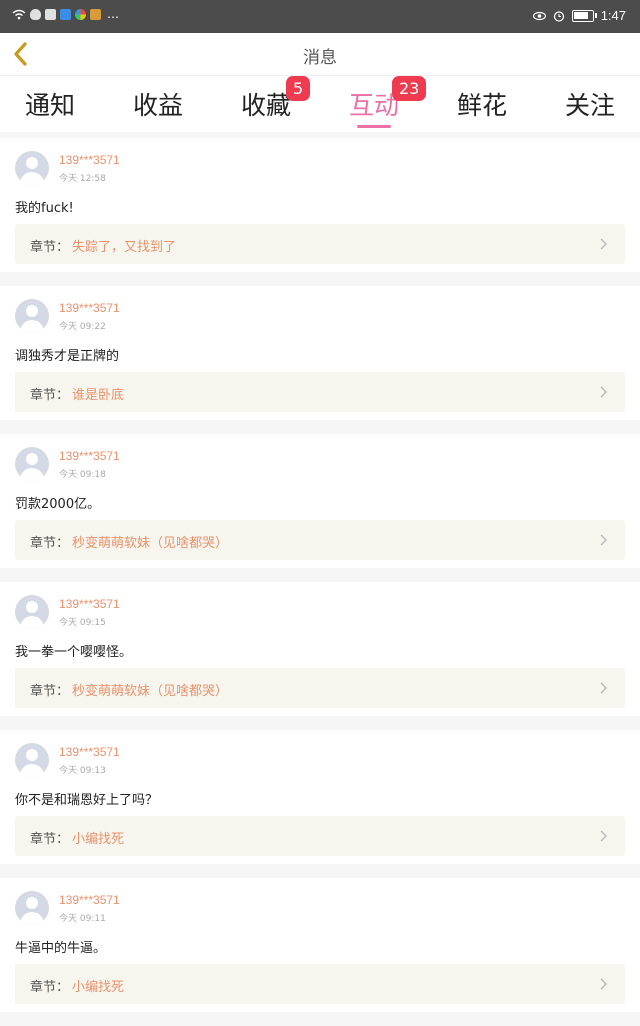 The width and height of the screenshot is (640, 1026). I want to click on tab-label: 鲜花, so click(481, 105).